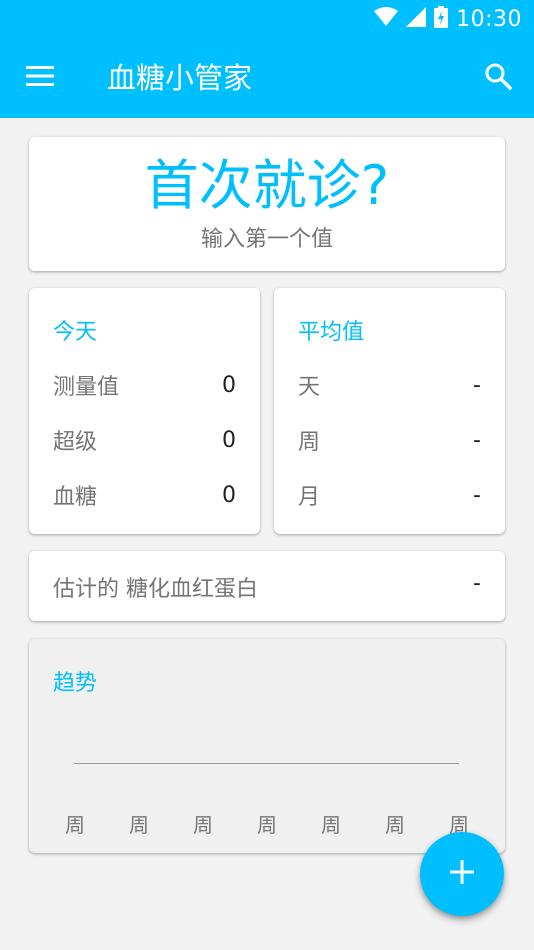  What do you see at coordinates (331, 332) in the screenshot?
I see `average-header: 平均值` at bounding box center [331, 332].